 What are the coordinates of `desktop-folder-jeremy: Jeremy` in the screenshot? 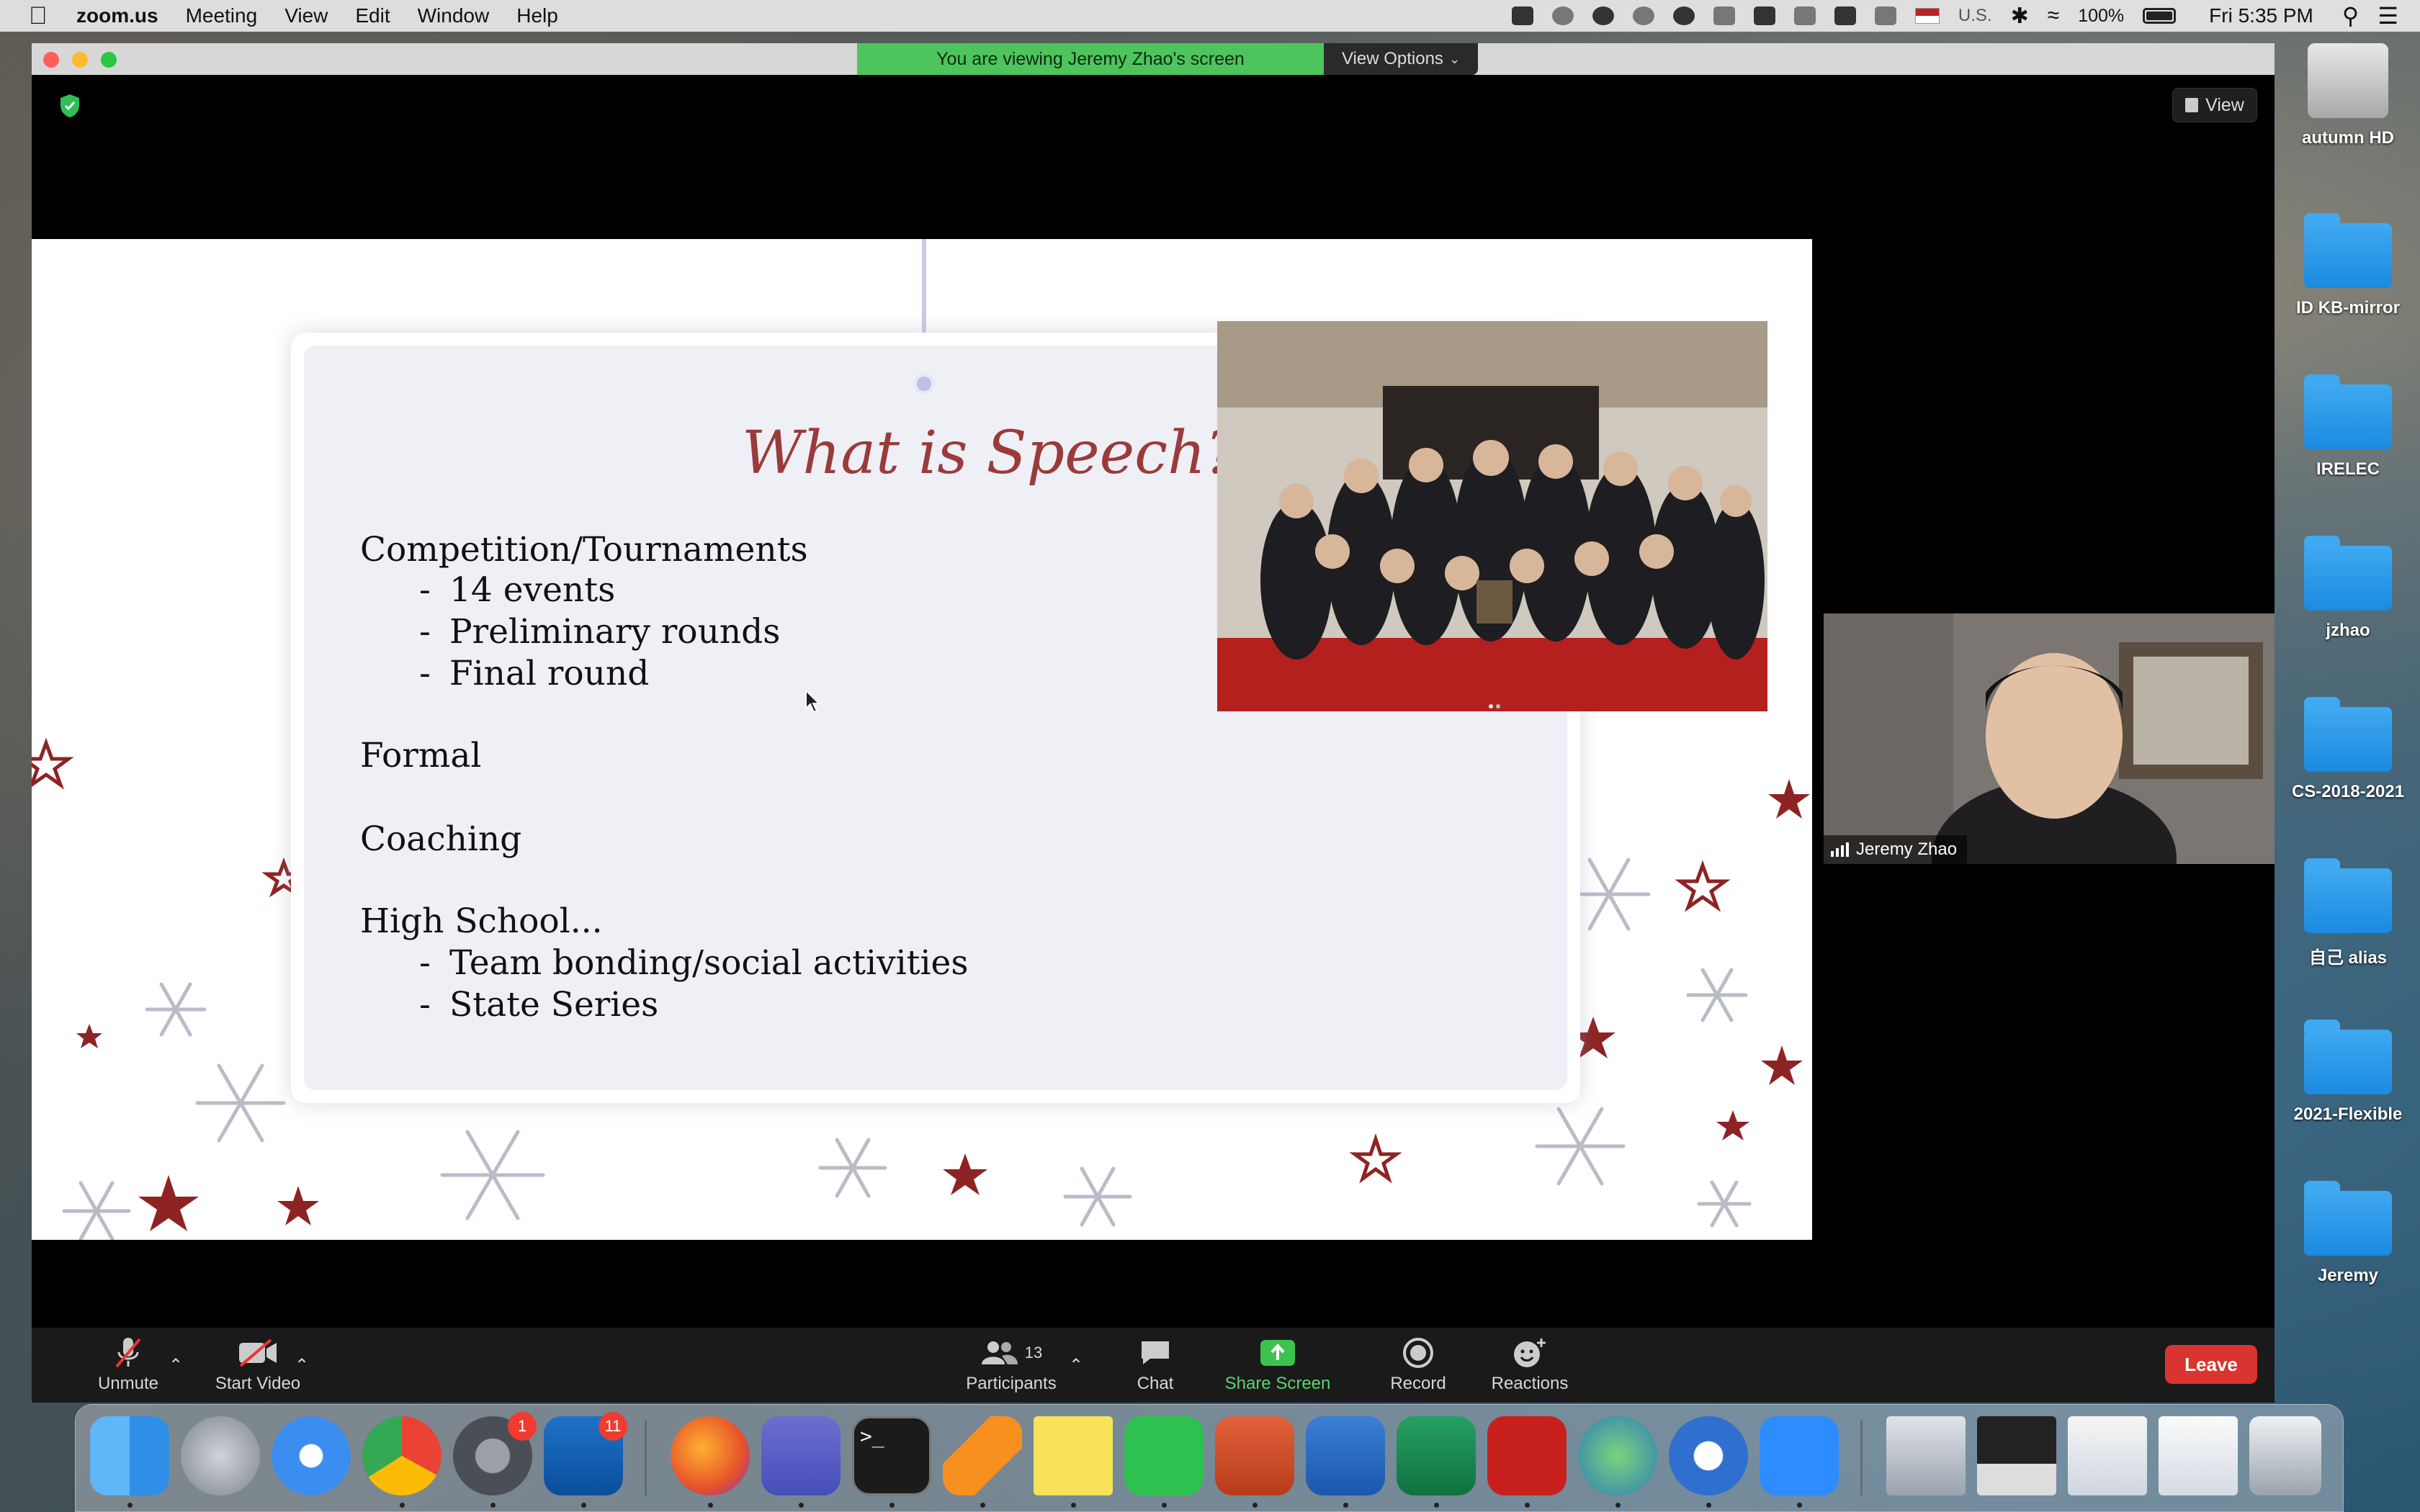 It's located at (2348, 1246).